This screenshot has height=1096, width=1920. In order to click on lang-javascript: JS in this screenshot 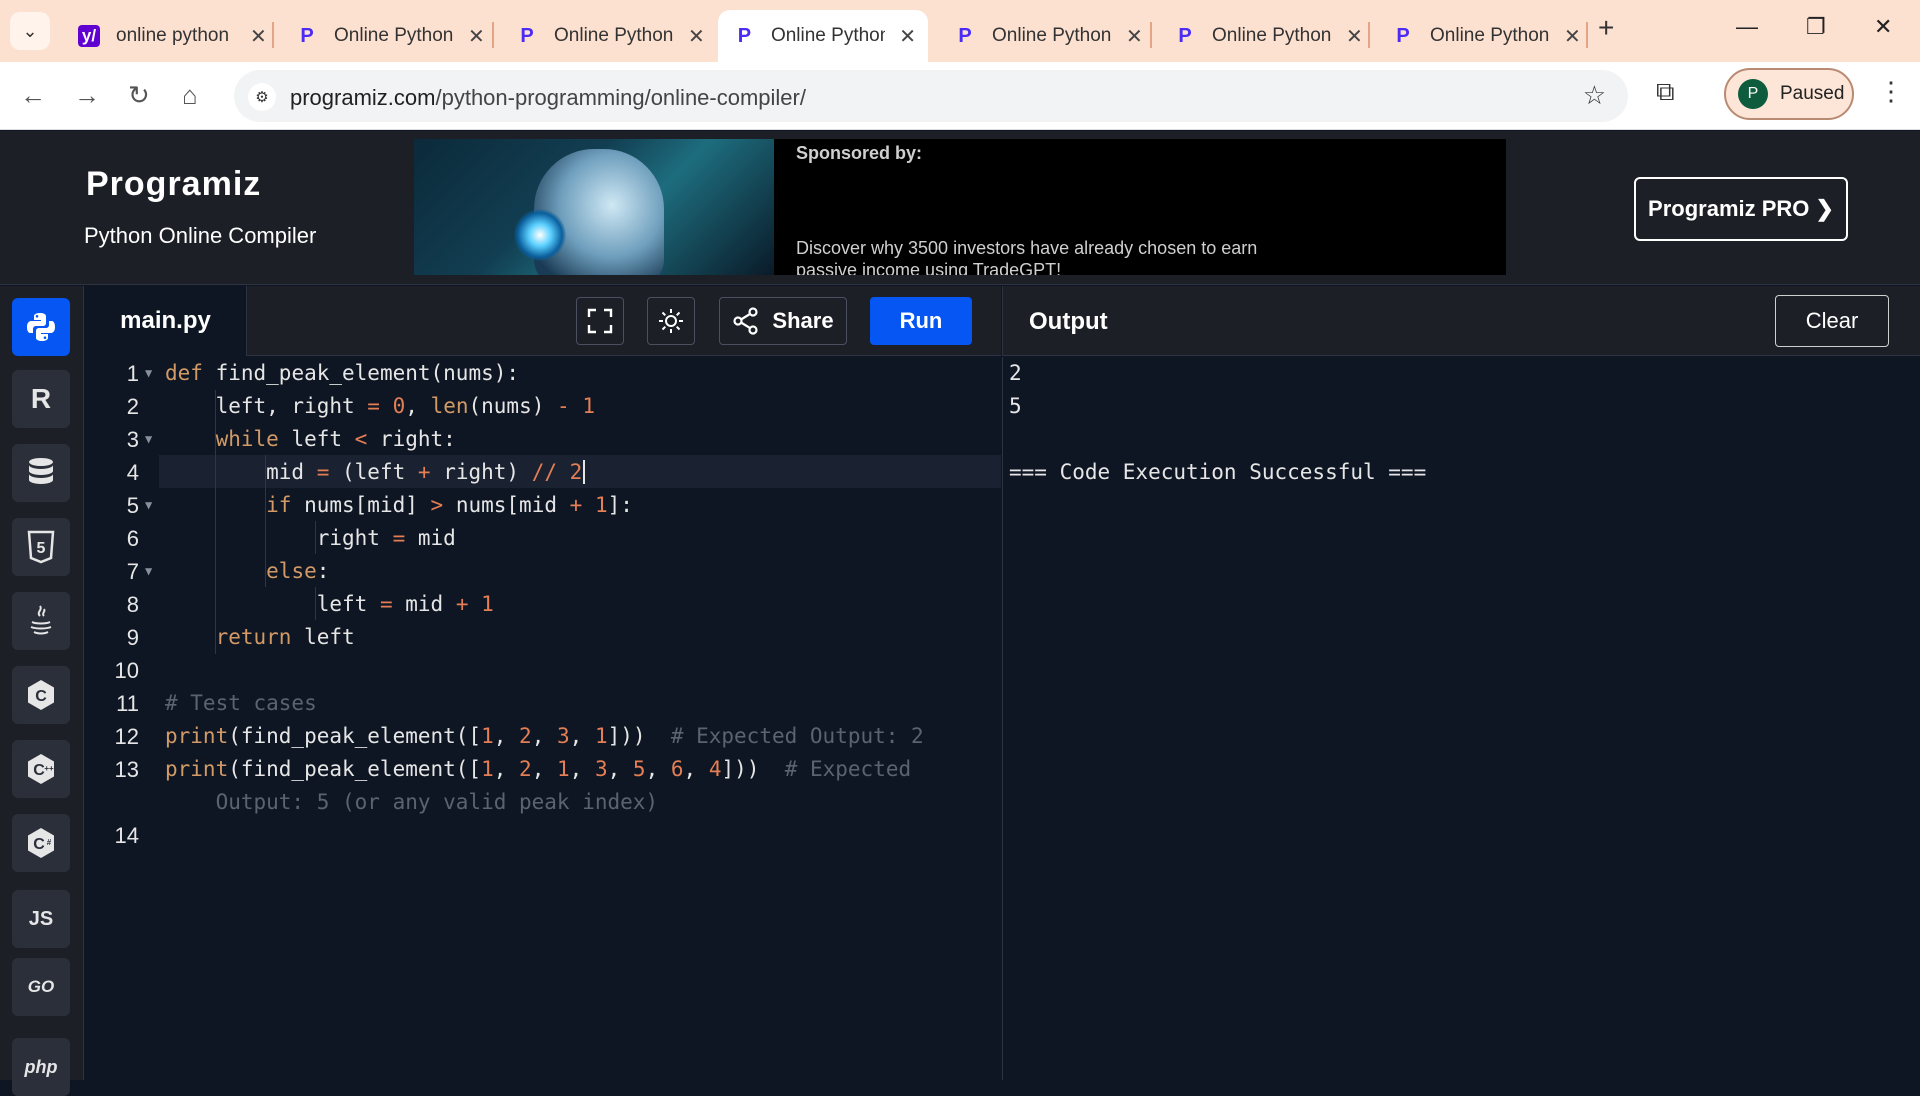, I will do `click(41, 919)`.